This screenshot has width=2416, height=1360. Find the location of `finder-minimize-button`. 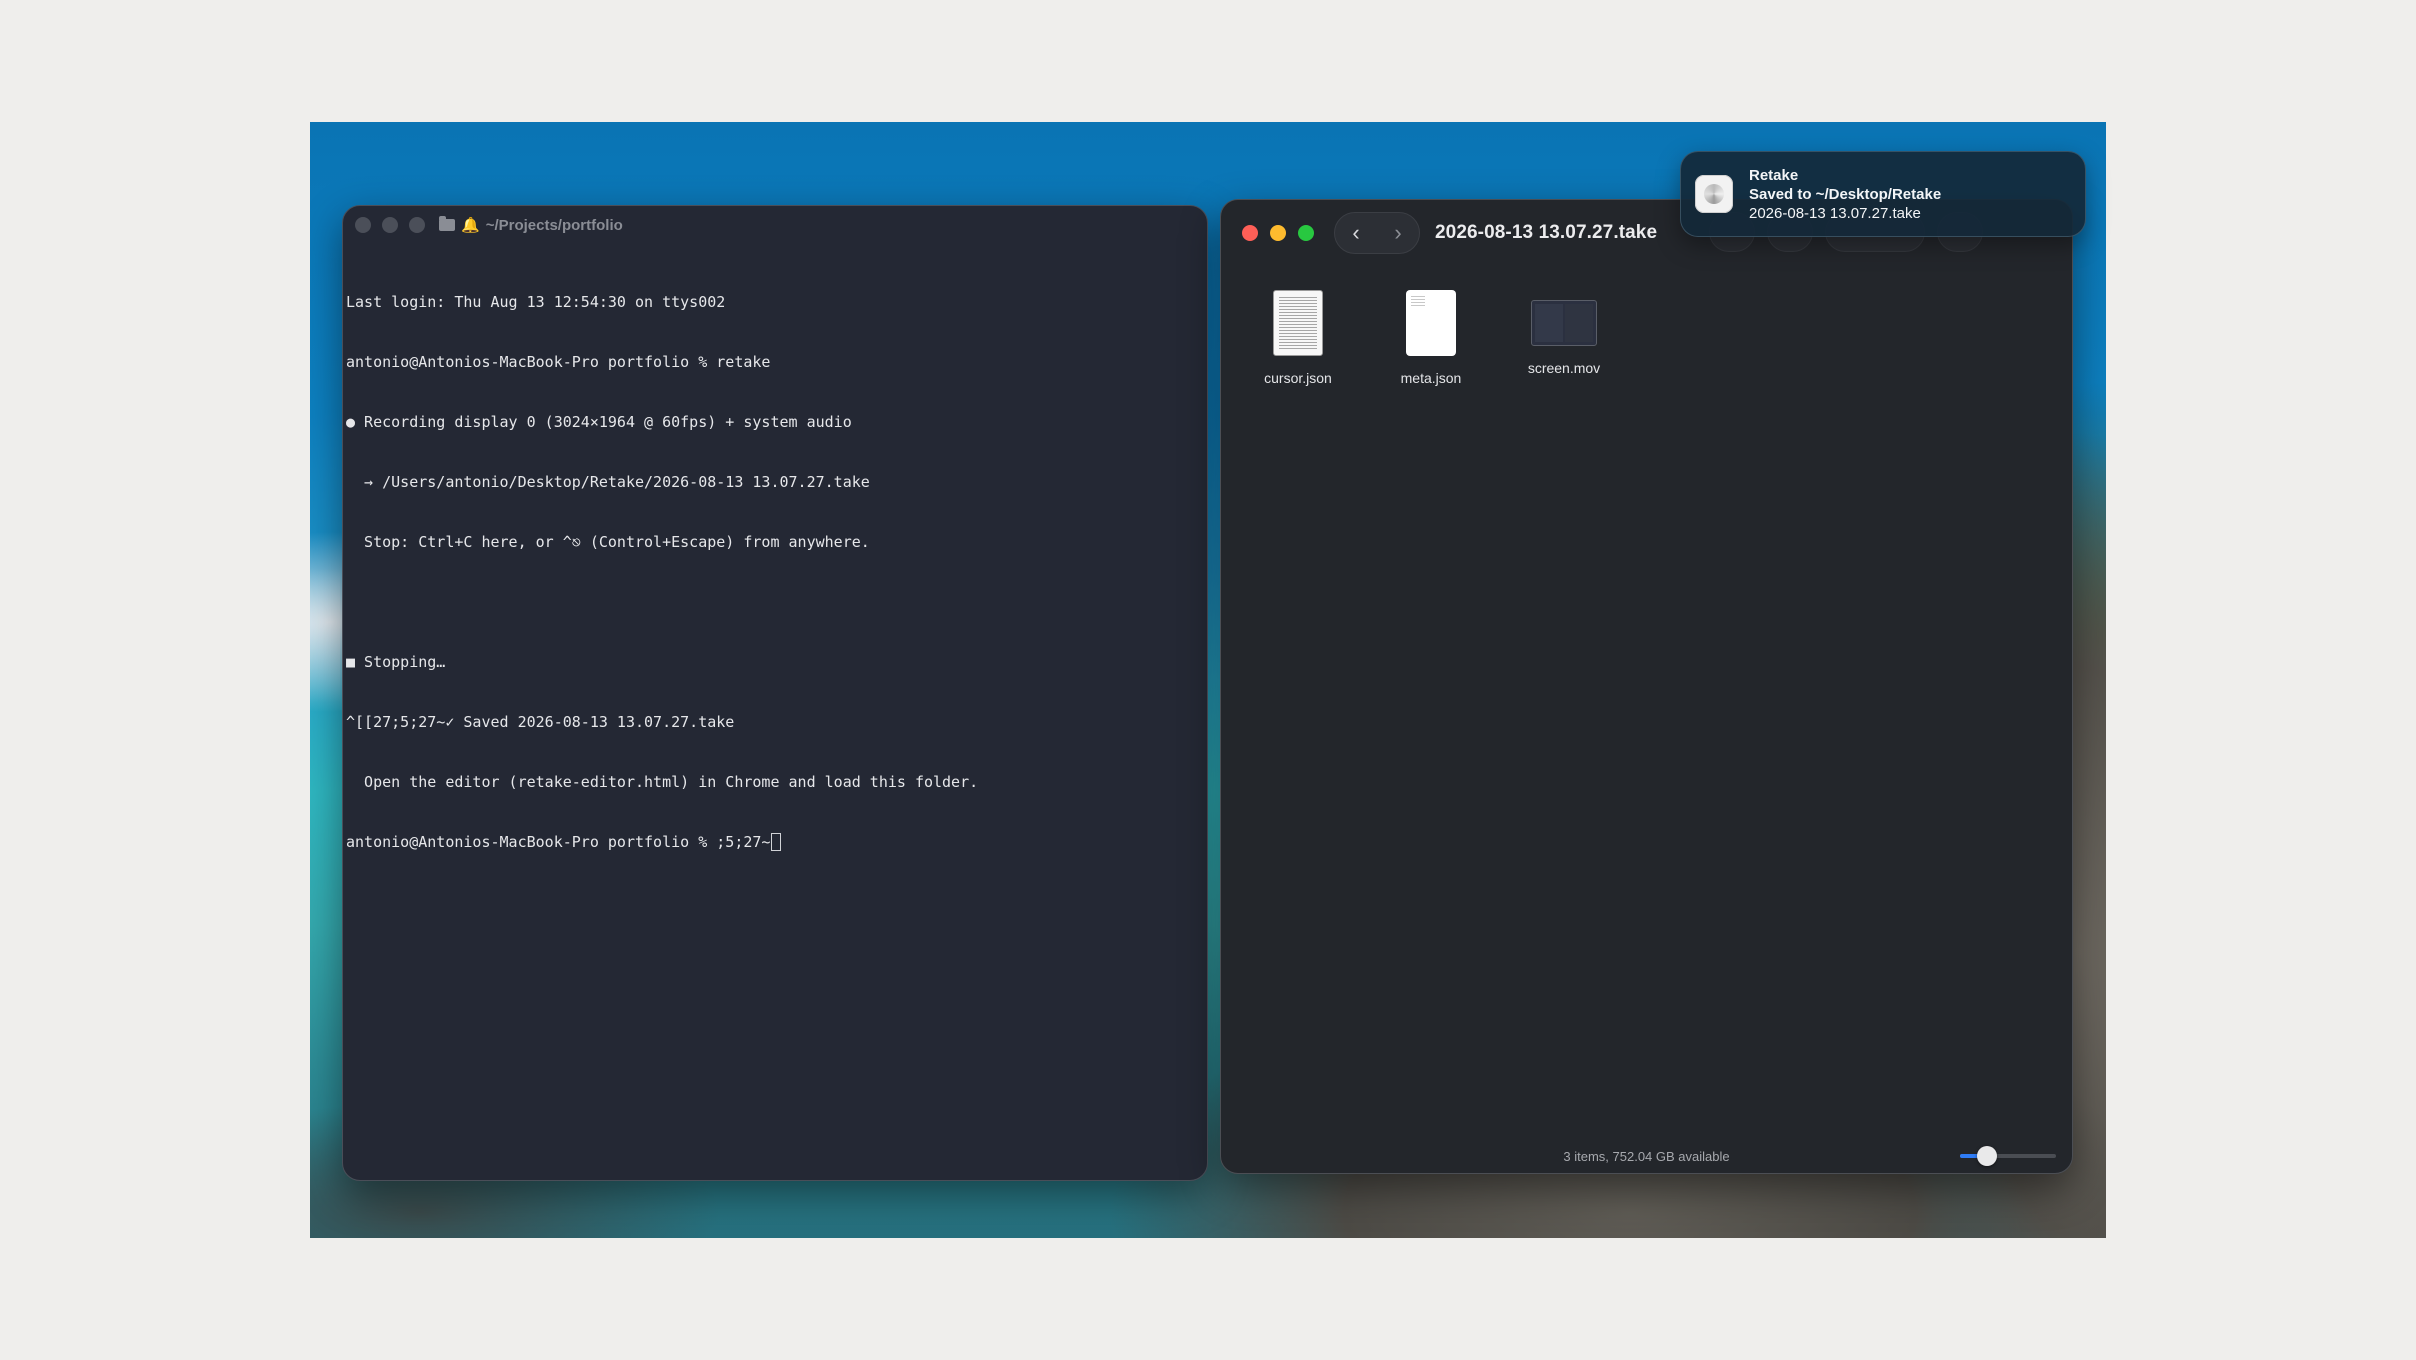

finder-minimize-button is located at coordinates (1278, 233).